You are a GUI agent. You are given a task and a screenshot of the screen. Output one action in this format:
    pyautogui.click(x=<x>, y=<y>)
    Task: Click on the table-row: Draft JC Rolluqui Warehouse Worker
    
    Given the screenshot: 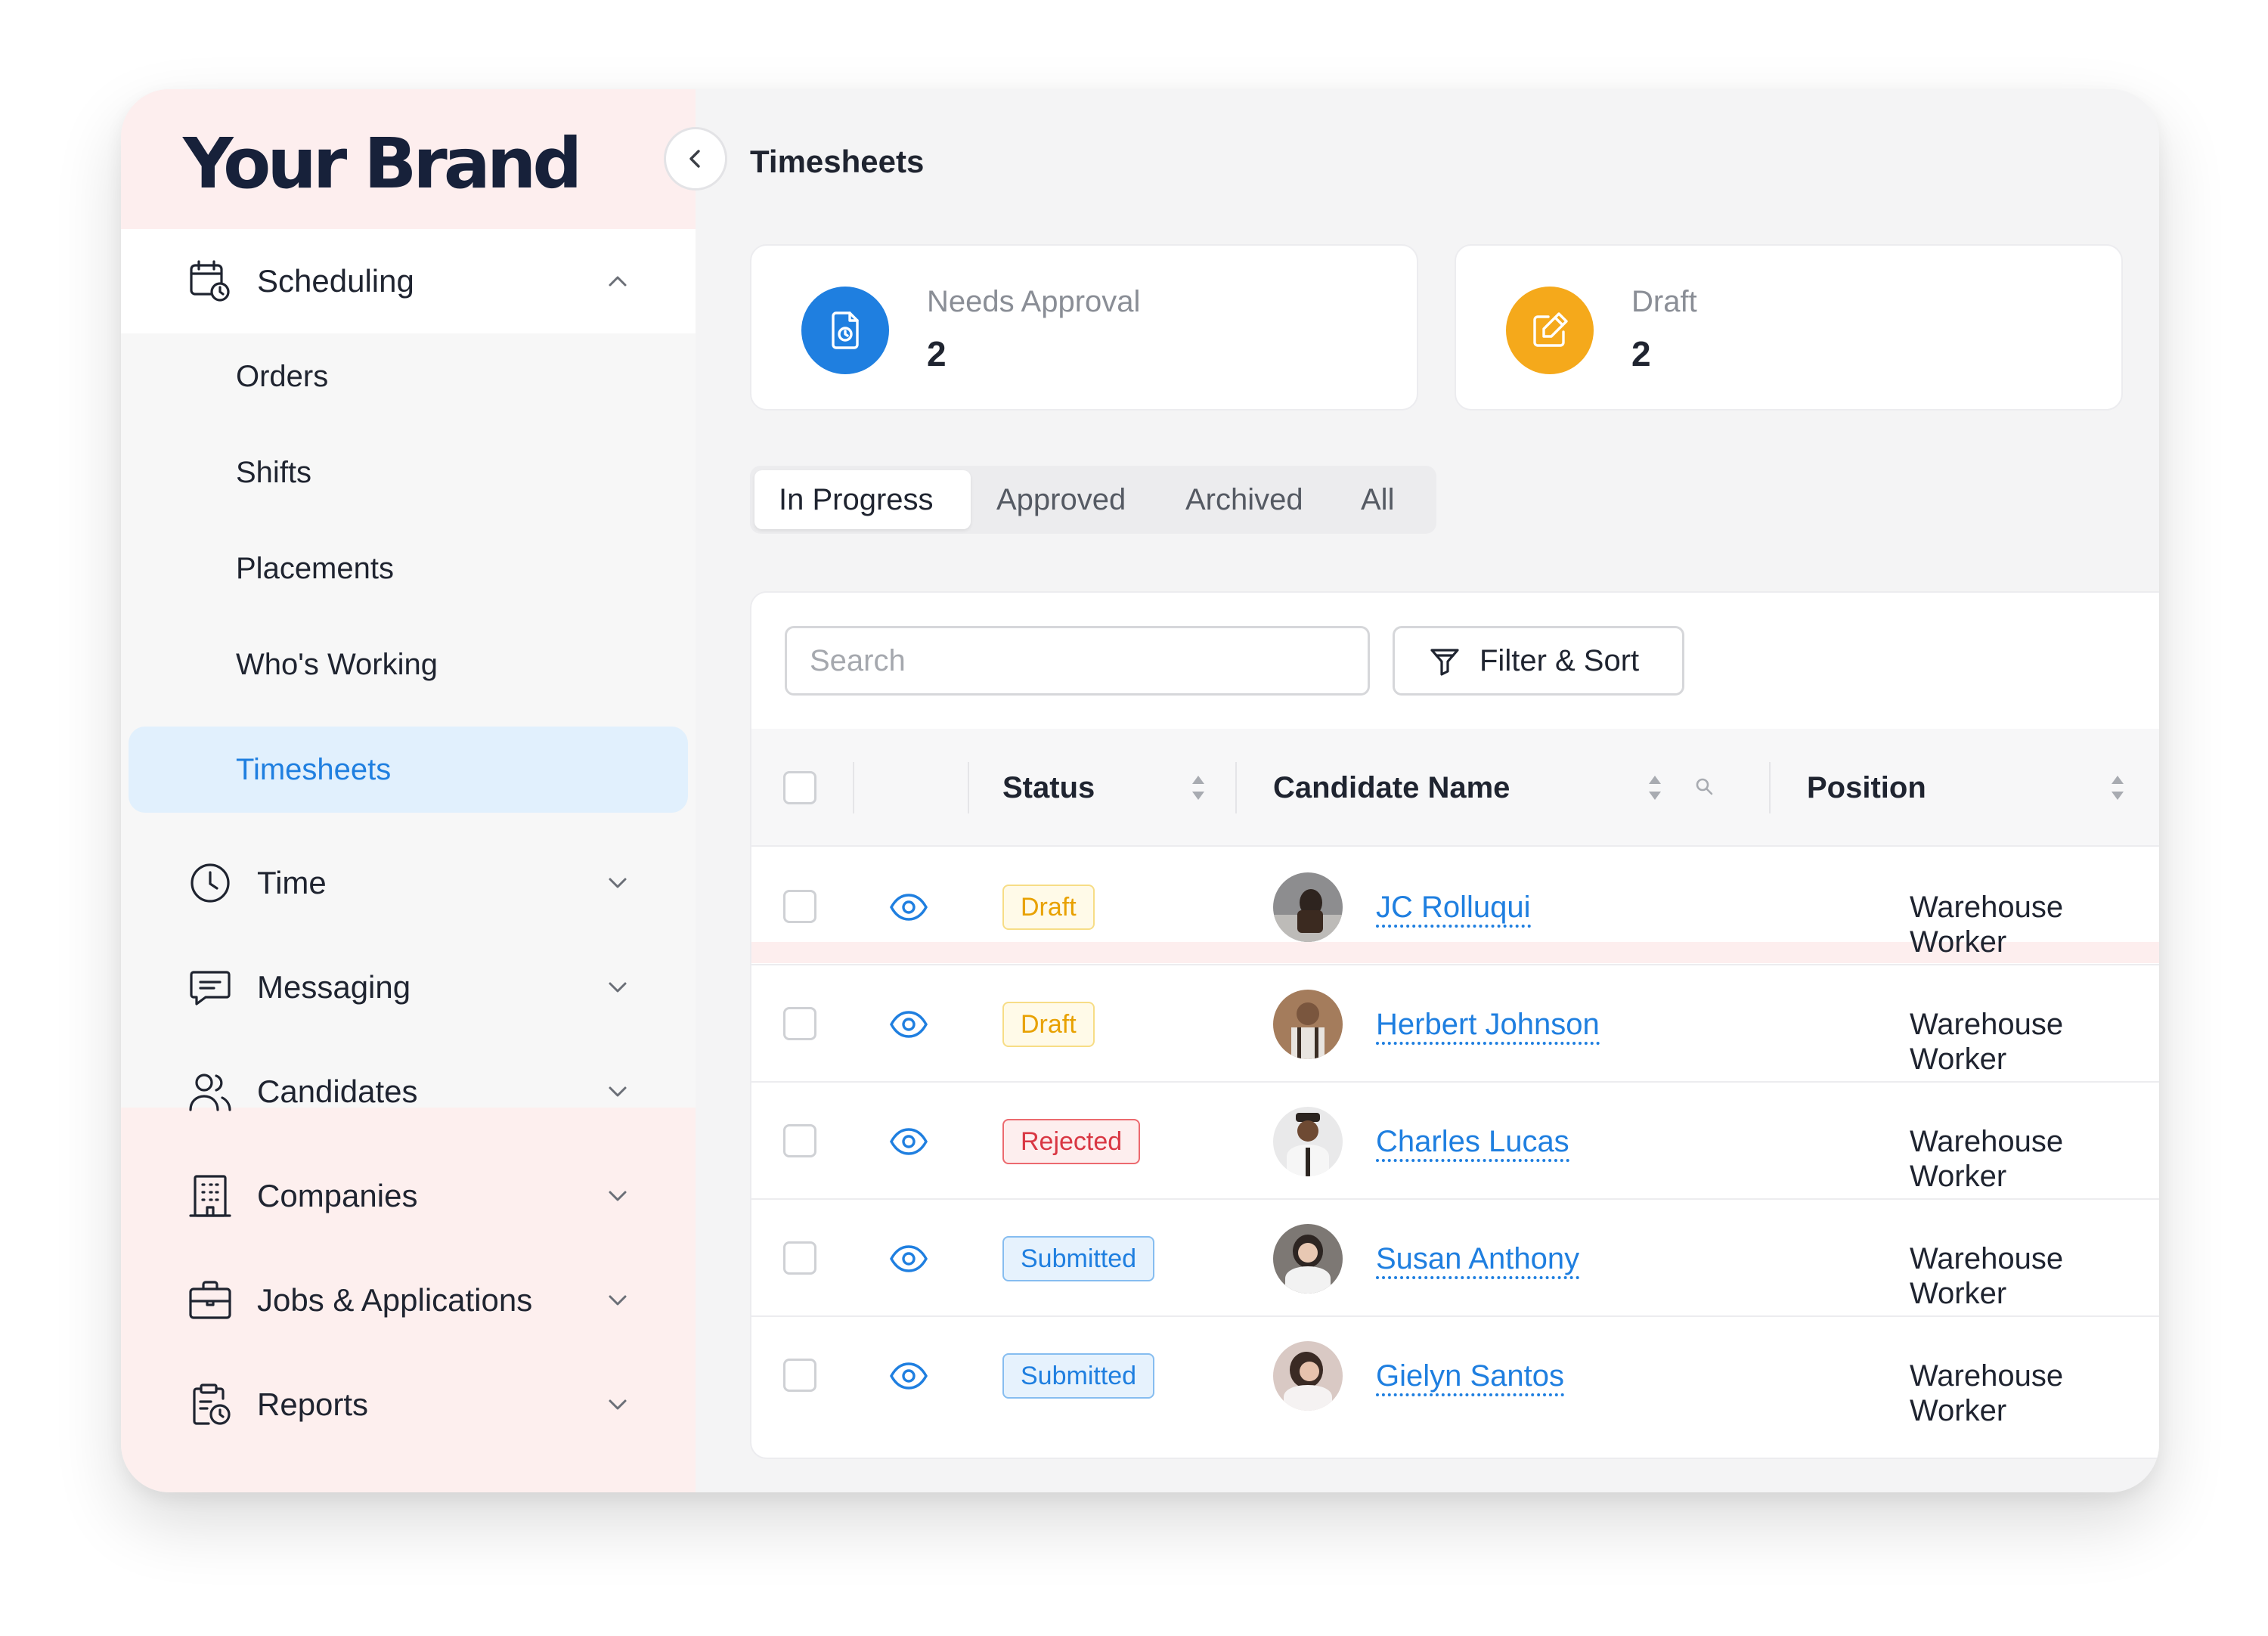 What is the action you would take?
    pyautogui.click(x=1455, y=906)
    